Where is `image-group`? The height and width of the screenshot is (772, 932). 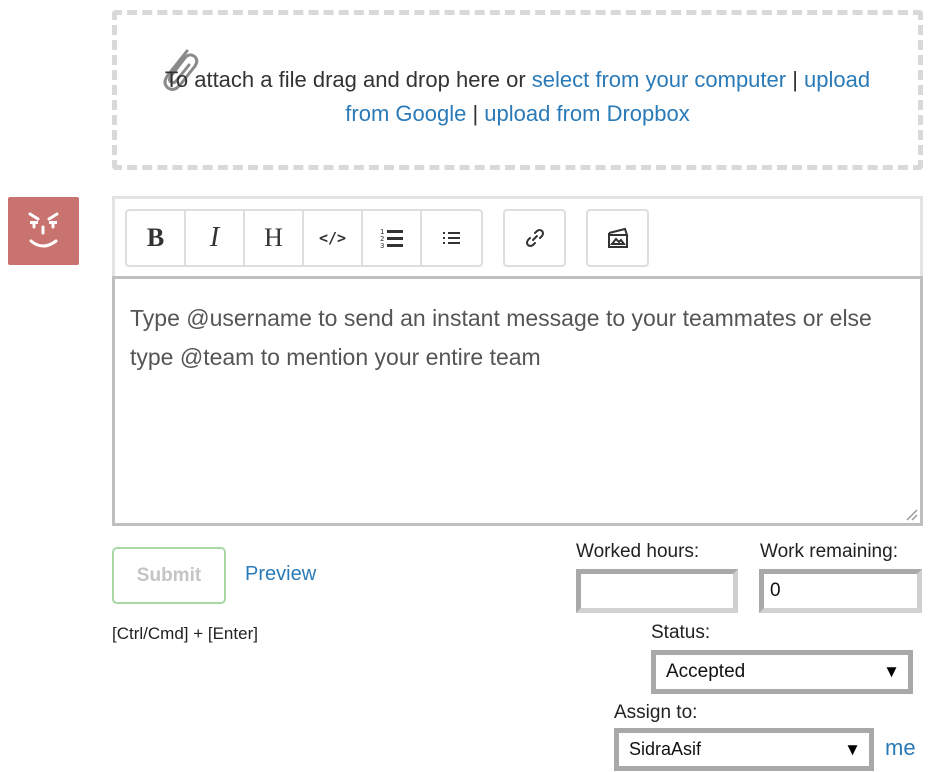
image-group is located at coordinates (617, 238).